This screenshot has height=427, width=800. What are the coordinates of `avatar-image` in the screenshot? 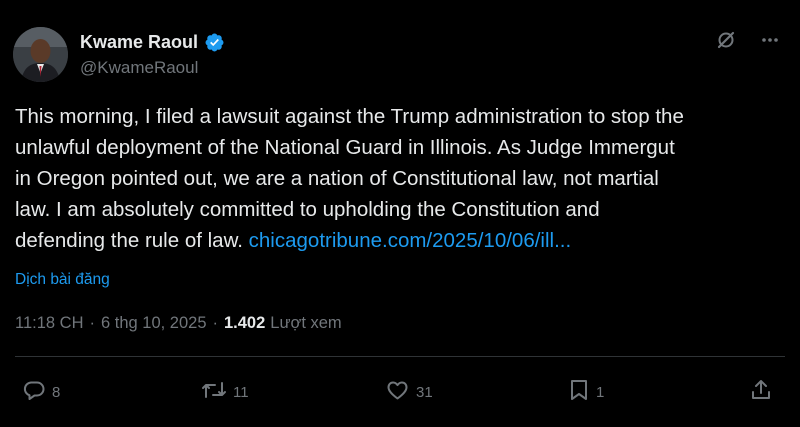 It's located at (40, 54).